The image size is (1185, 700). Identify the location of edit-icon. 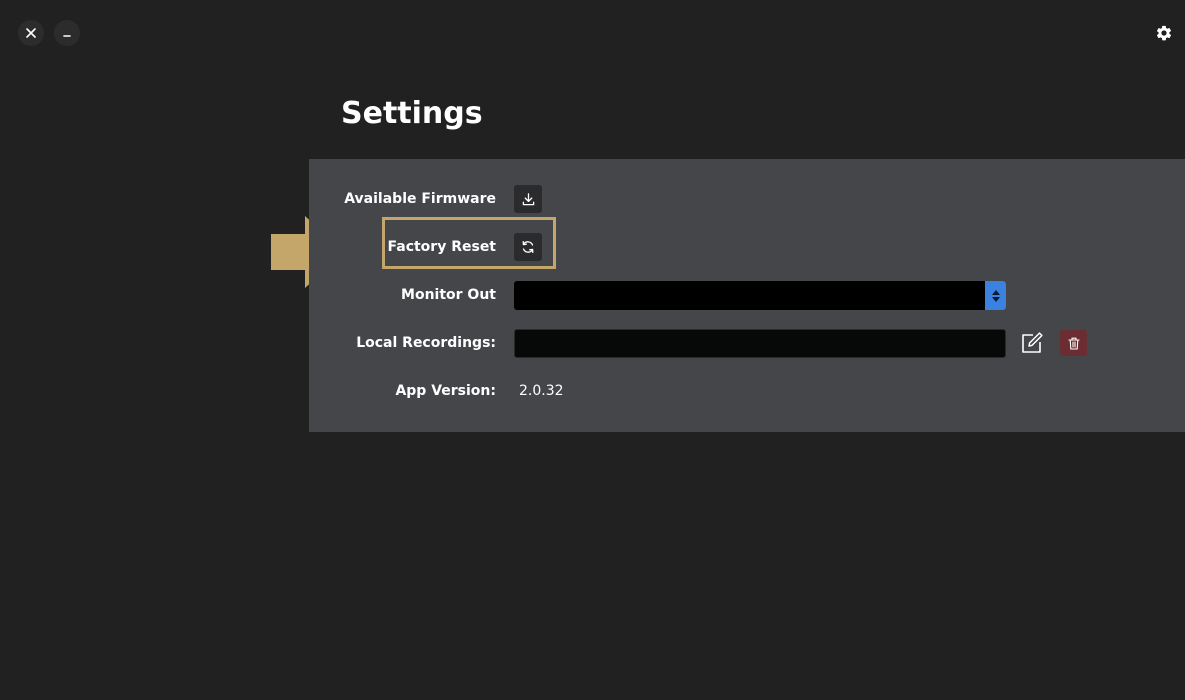
(1032, 343).